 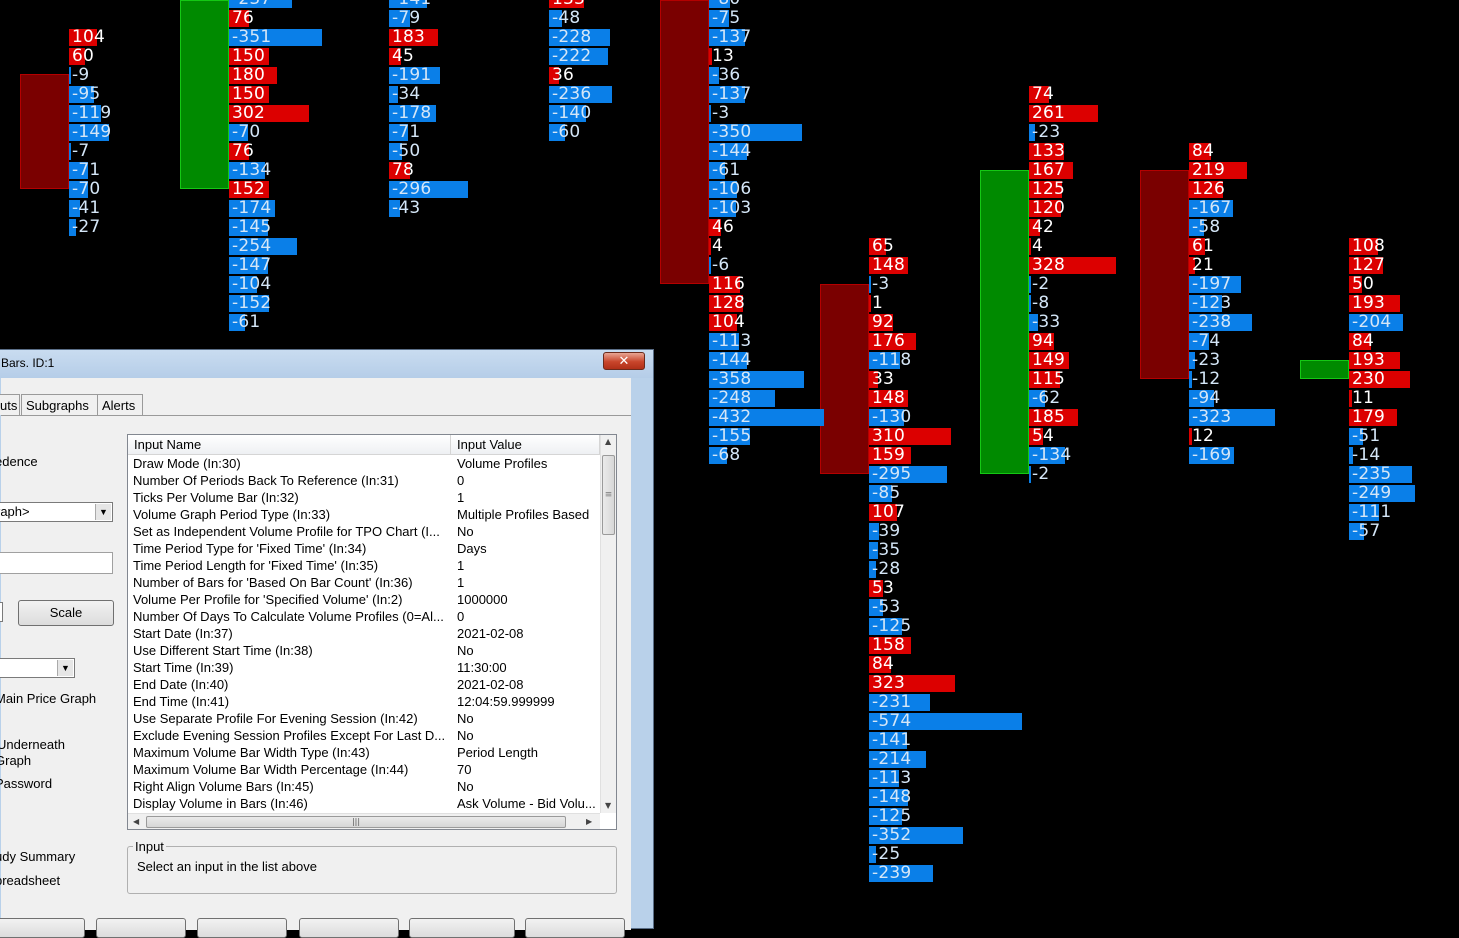 What do you see at coordinates (886, 531) in the screenshot?
I see `volume-value-label: -39` at bounding box center [886, 531].